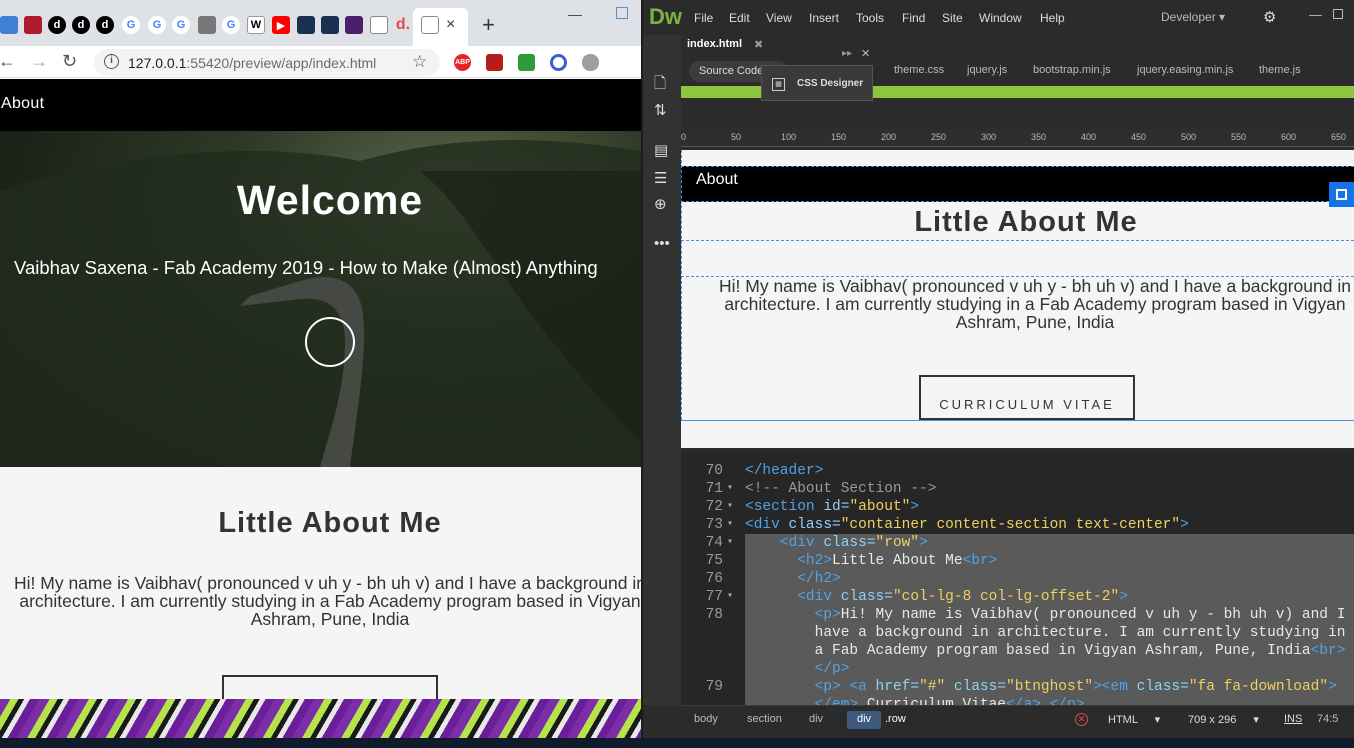 This screenshot has height=748, width=1354. I want to click on code-line: 75 <h2>Little About Me<br>, so click(1017, 561).